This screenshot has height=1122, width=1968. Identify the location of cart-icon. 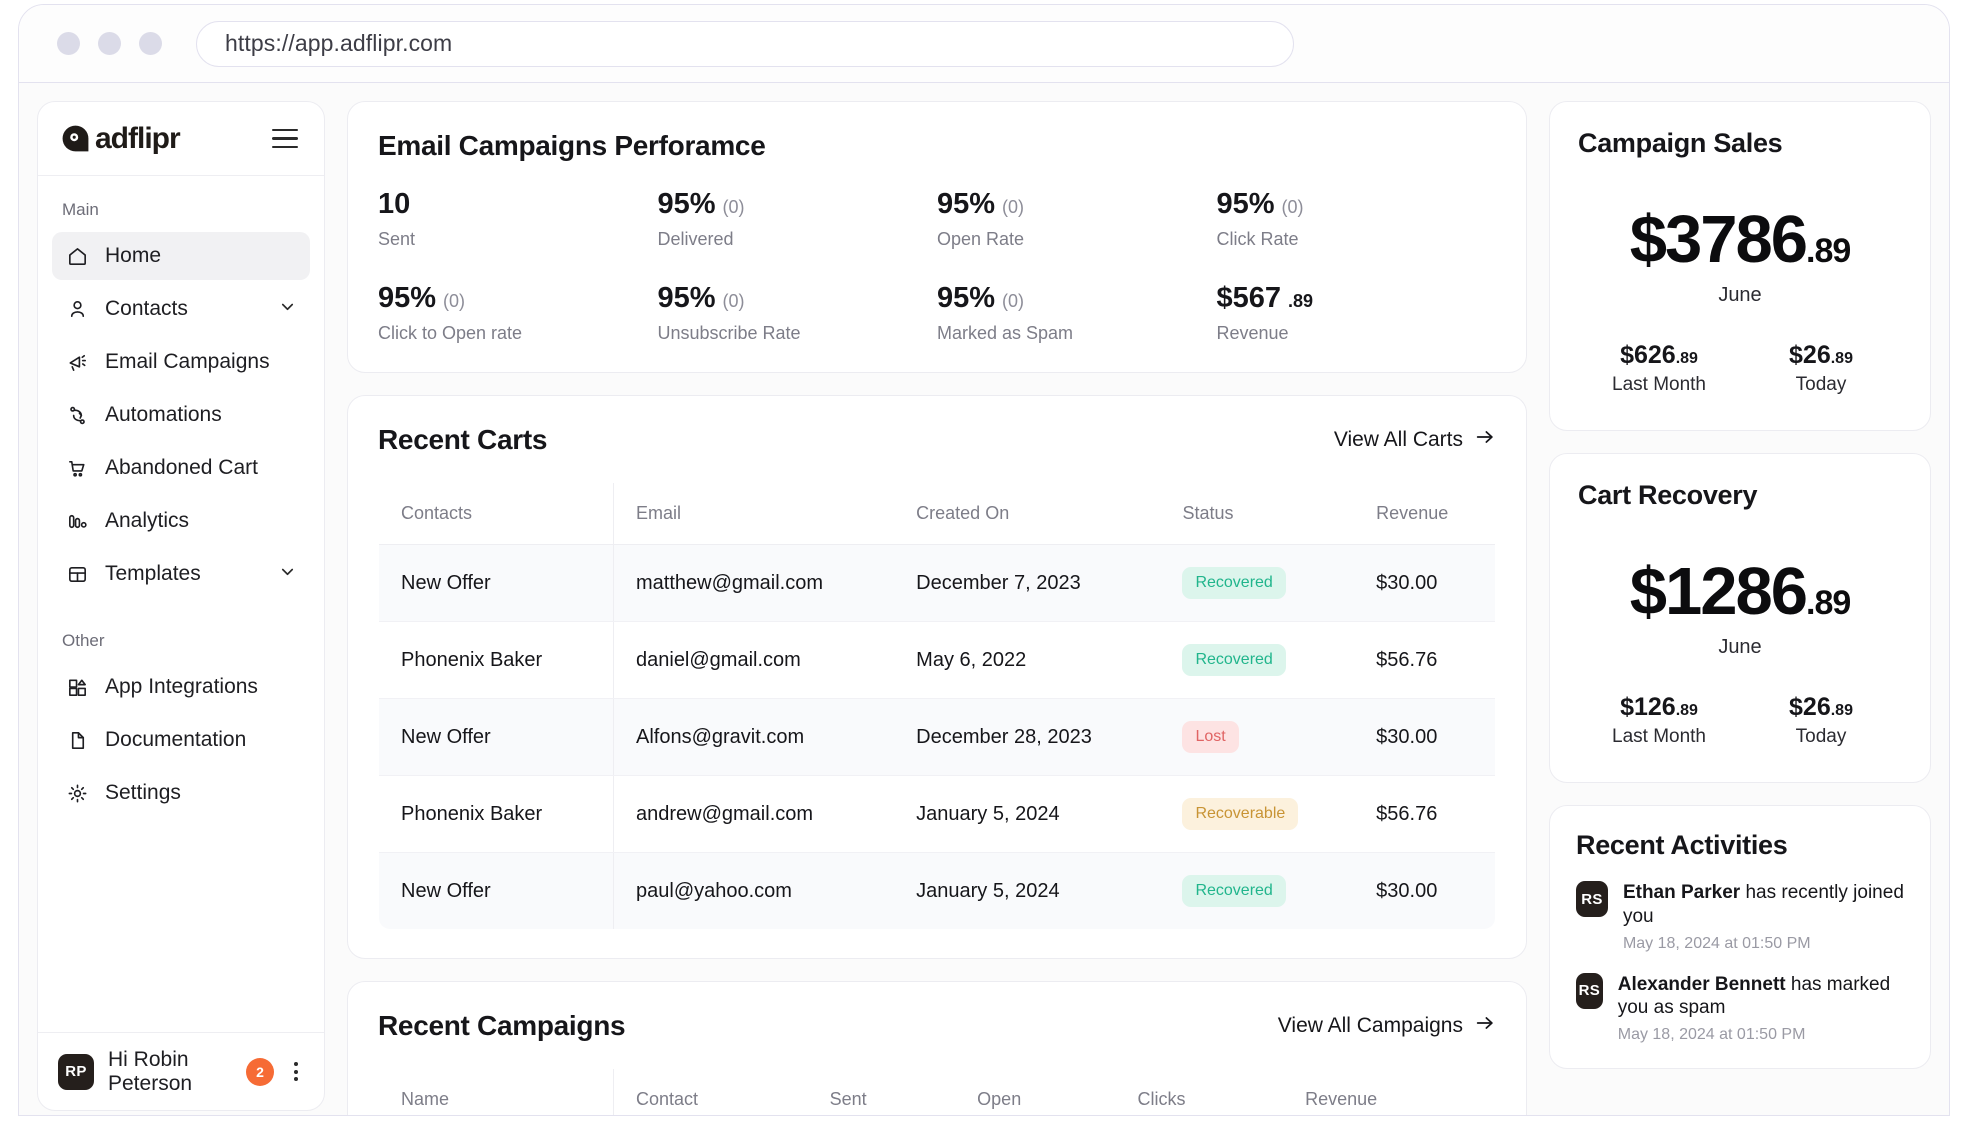
(77, 468).